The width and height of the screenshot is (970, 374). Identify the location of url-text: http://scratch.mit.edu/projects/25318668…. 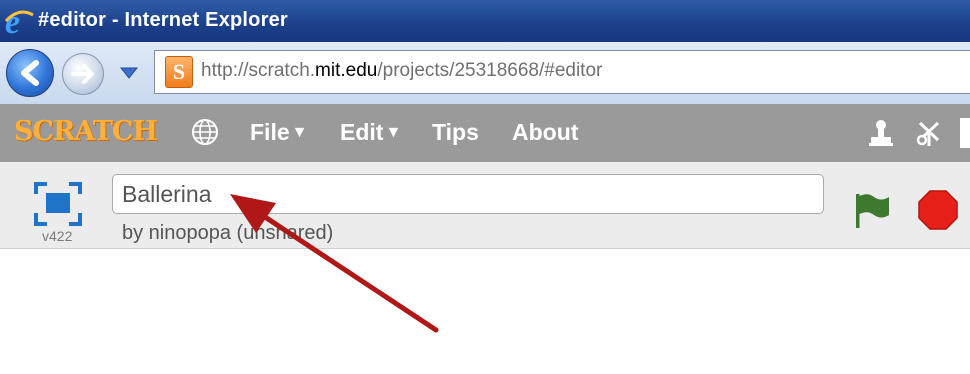
(401, 71).